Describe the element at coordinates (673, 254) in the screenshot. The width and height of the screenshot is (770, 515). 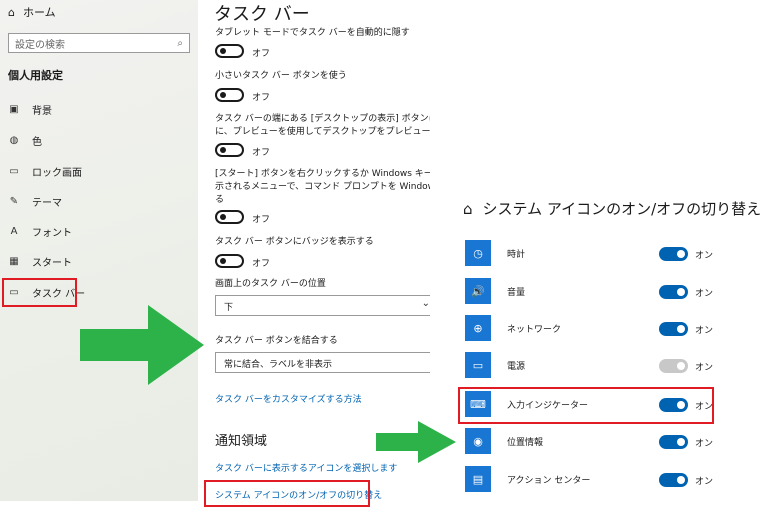
I see `clock-toggle` at that location.